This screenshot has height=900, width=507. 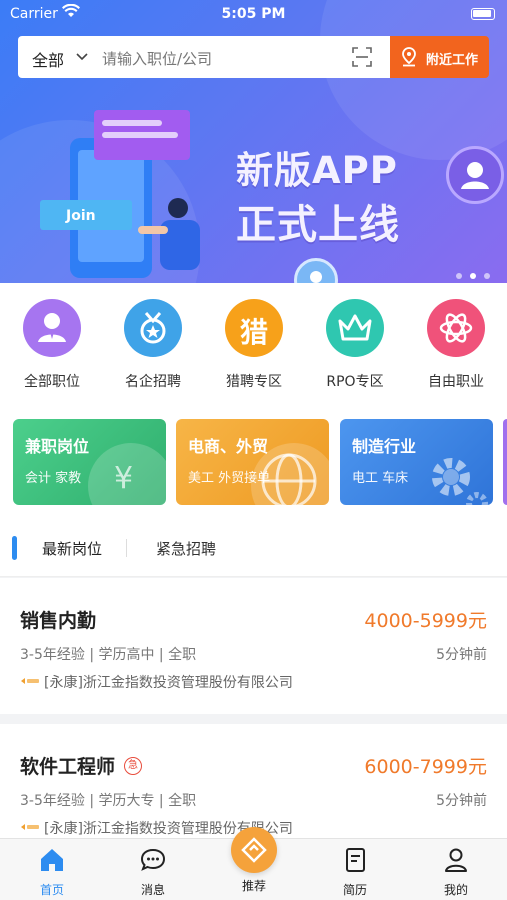 What do you see at coordinates (153, 872) in the screenshot?
I see `nav-item-messages: 消息` at bounding box center [153, 872].